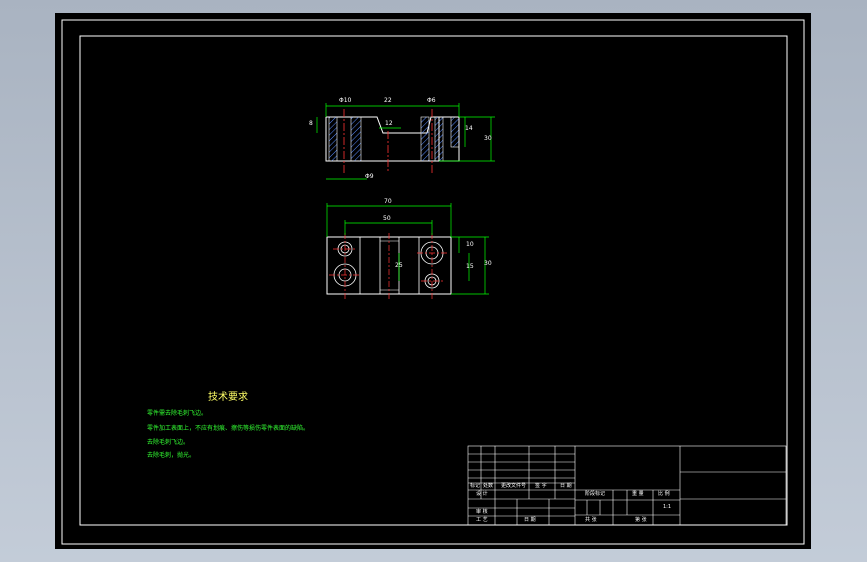  Describe the element at coordinates (431, 100) in the screenshot. I see `dim-label-hole-right: Φ6` at that location.